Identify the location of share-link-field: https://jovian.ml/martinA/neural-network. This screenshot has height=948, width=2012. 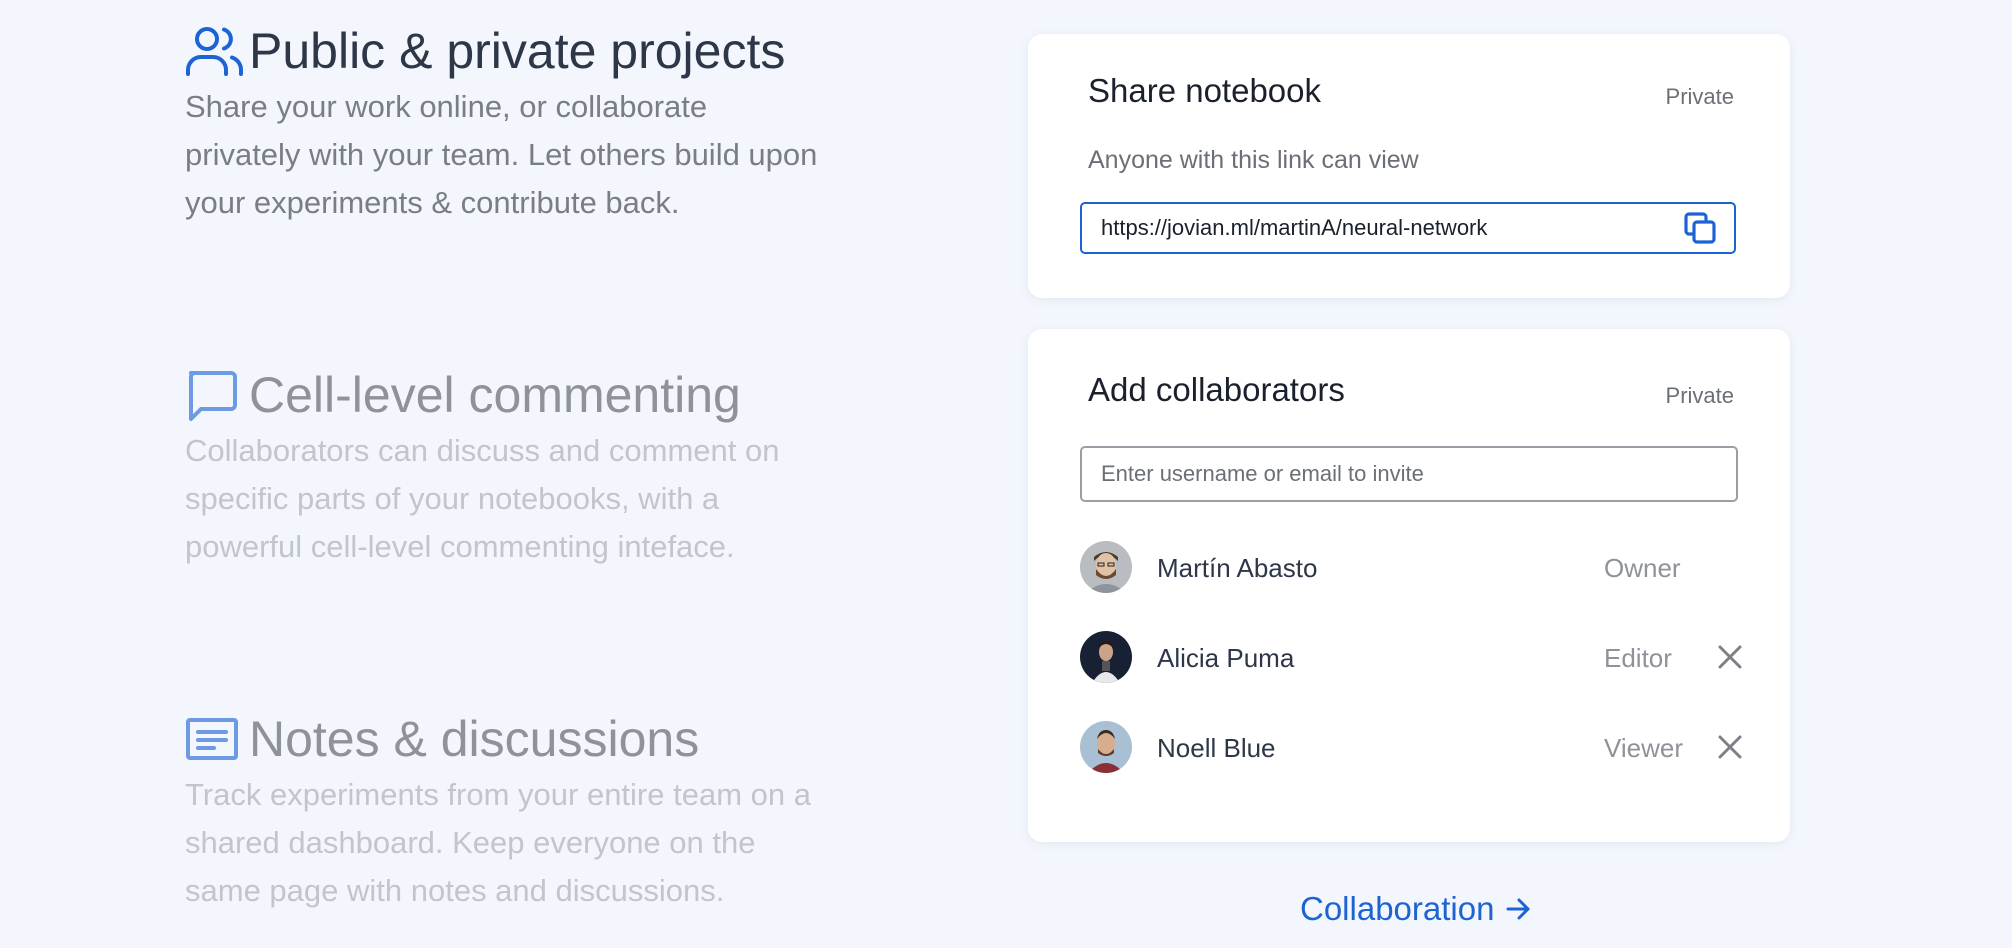
(1408, 228).